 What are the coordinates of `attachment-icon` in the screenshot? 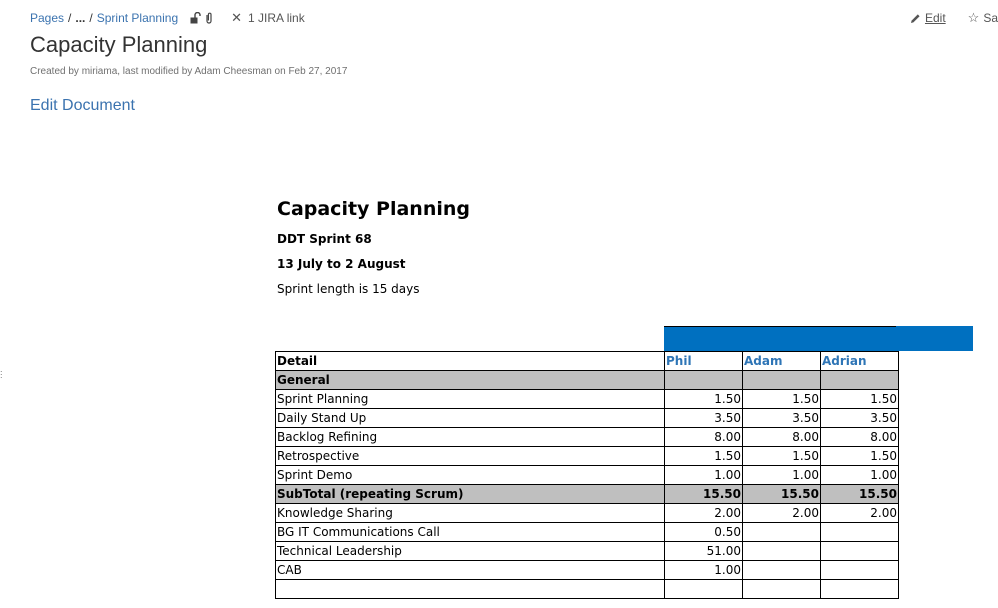 It's located at (209, 18).